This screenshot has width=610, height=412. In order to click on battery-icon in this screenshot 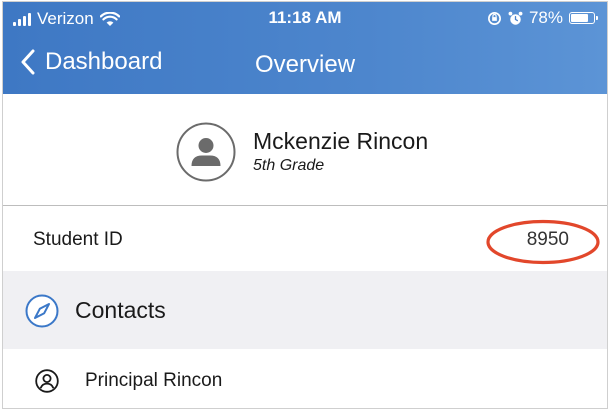, I will do `click(583, 18)`.